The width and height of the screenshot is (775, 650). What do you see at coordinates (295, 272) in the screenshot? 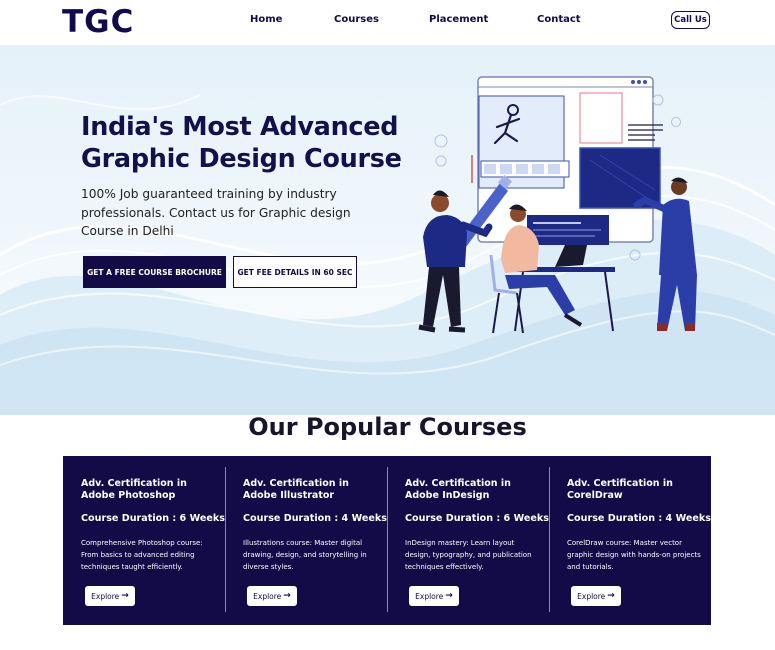
I see `fee-details-button: GET FEE DETAILS IN 60 SEC` at bounding box center [295, 272].